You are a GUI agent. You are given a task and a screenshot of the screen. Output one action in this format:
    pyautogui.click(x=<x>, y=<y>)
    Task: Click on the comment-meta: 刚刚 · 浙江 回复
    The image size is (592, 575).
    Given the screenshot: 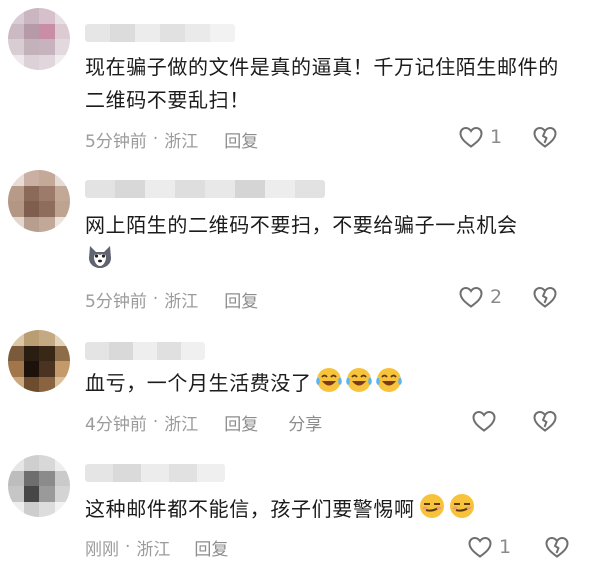 What is the action you would take?
    pyautogui.click(x=156, y=547)
    